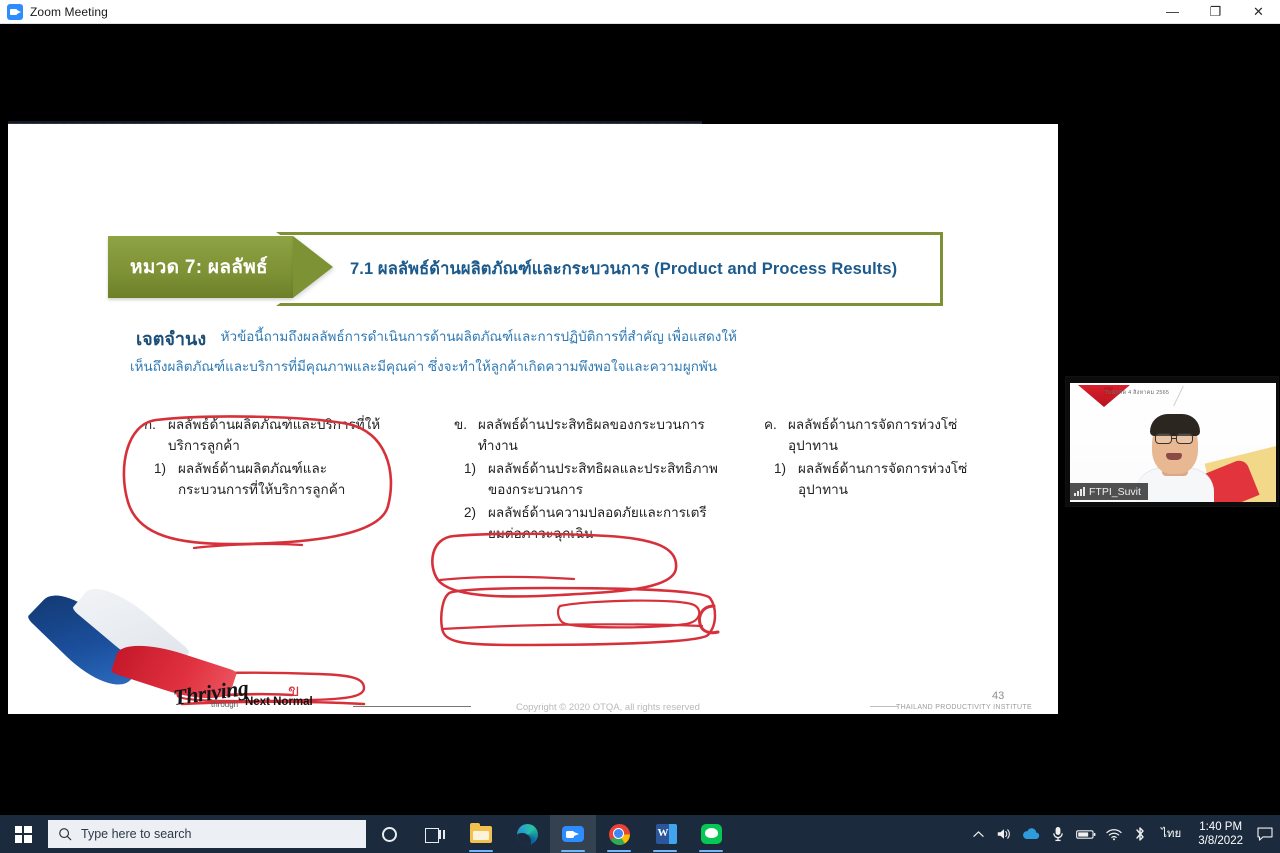 This screenshot has width=1280, height=853. What do you see at coordinates (640, 12) in the screenshot?
I see `window-title-bar: Zoom Meeting — ❐ ✕` at bounding box center [640, 12].